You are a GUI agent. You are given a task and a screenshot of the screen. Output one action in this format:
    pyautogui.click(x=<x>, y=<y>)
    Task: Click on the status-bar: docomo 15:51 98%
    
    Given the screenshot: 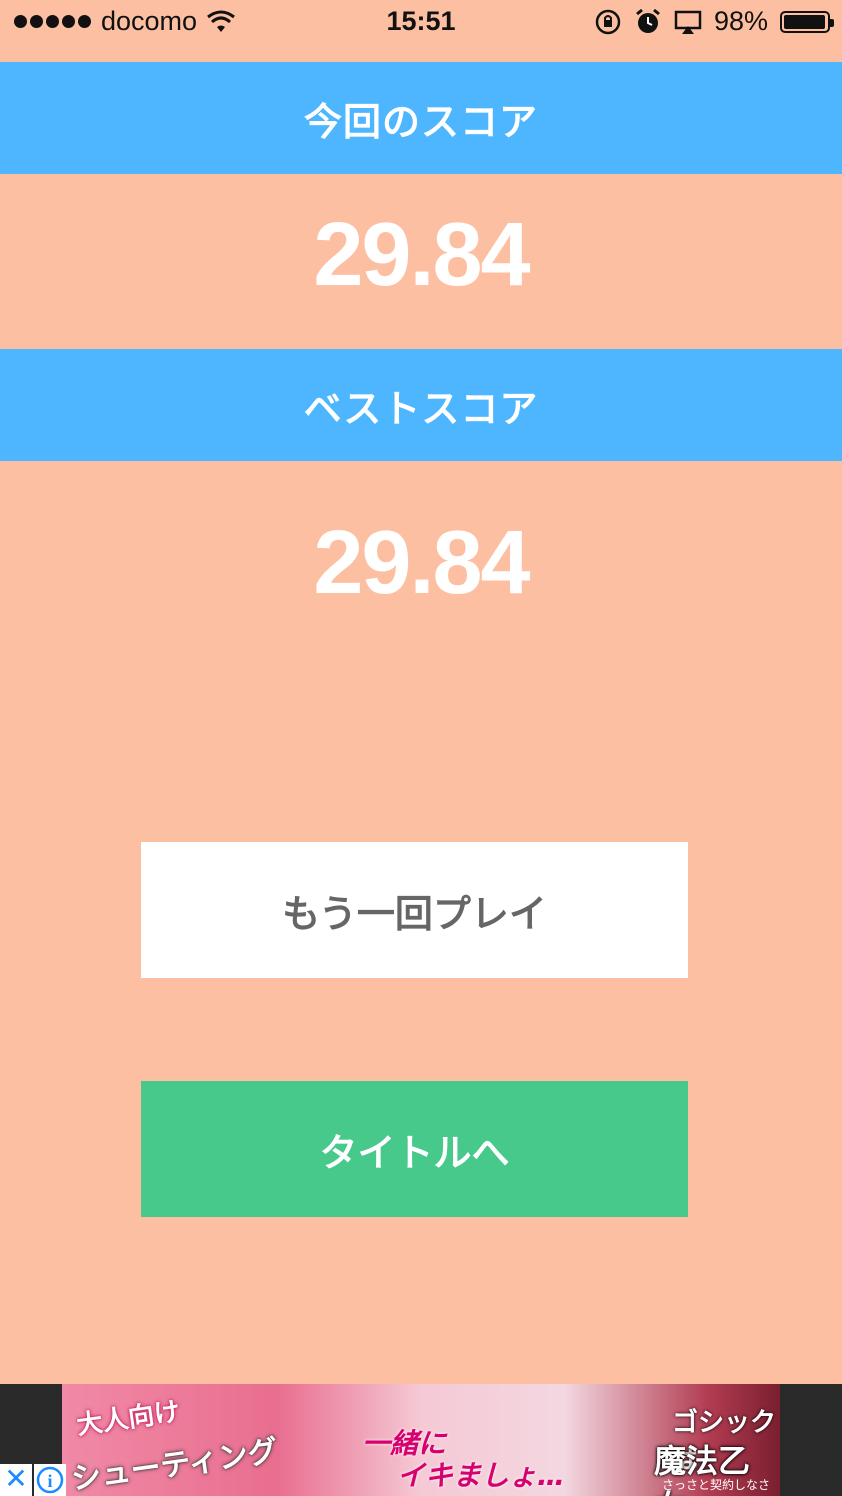 What is the action you would take?
    pyautogui.click(x=421, y=24)
    